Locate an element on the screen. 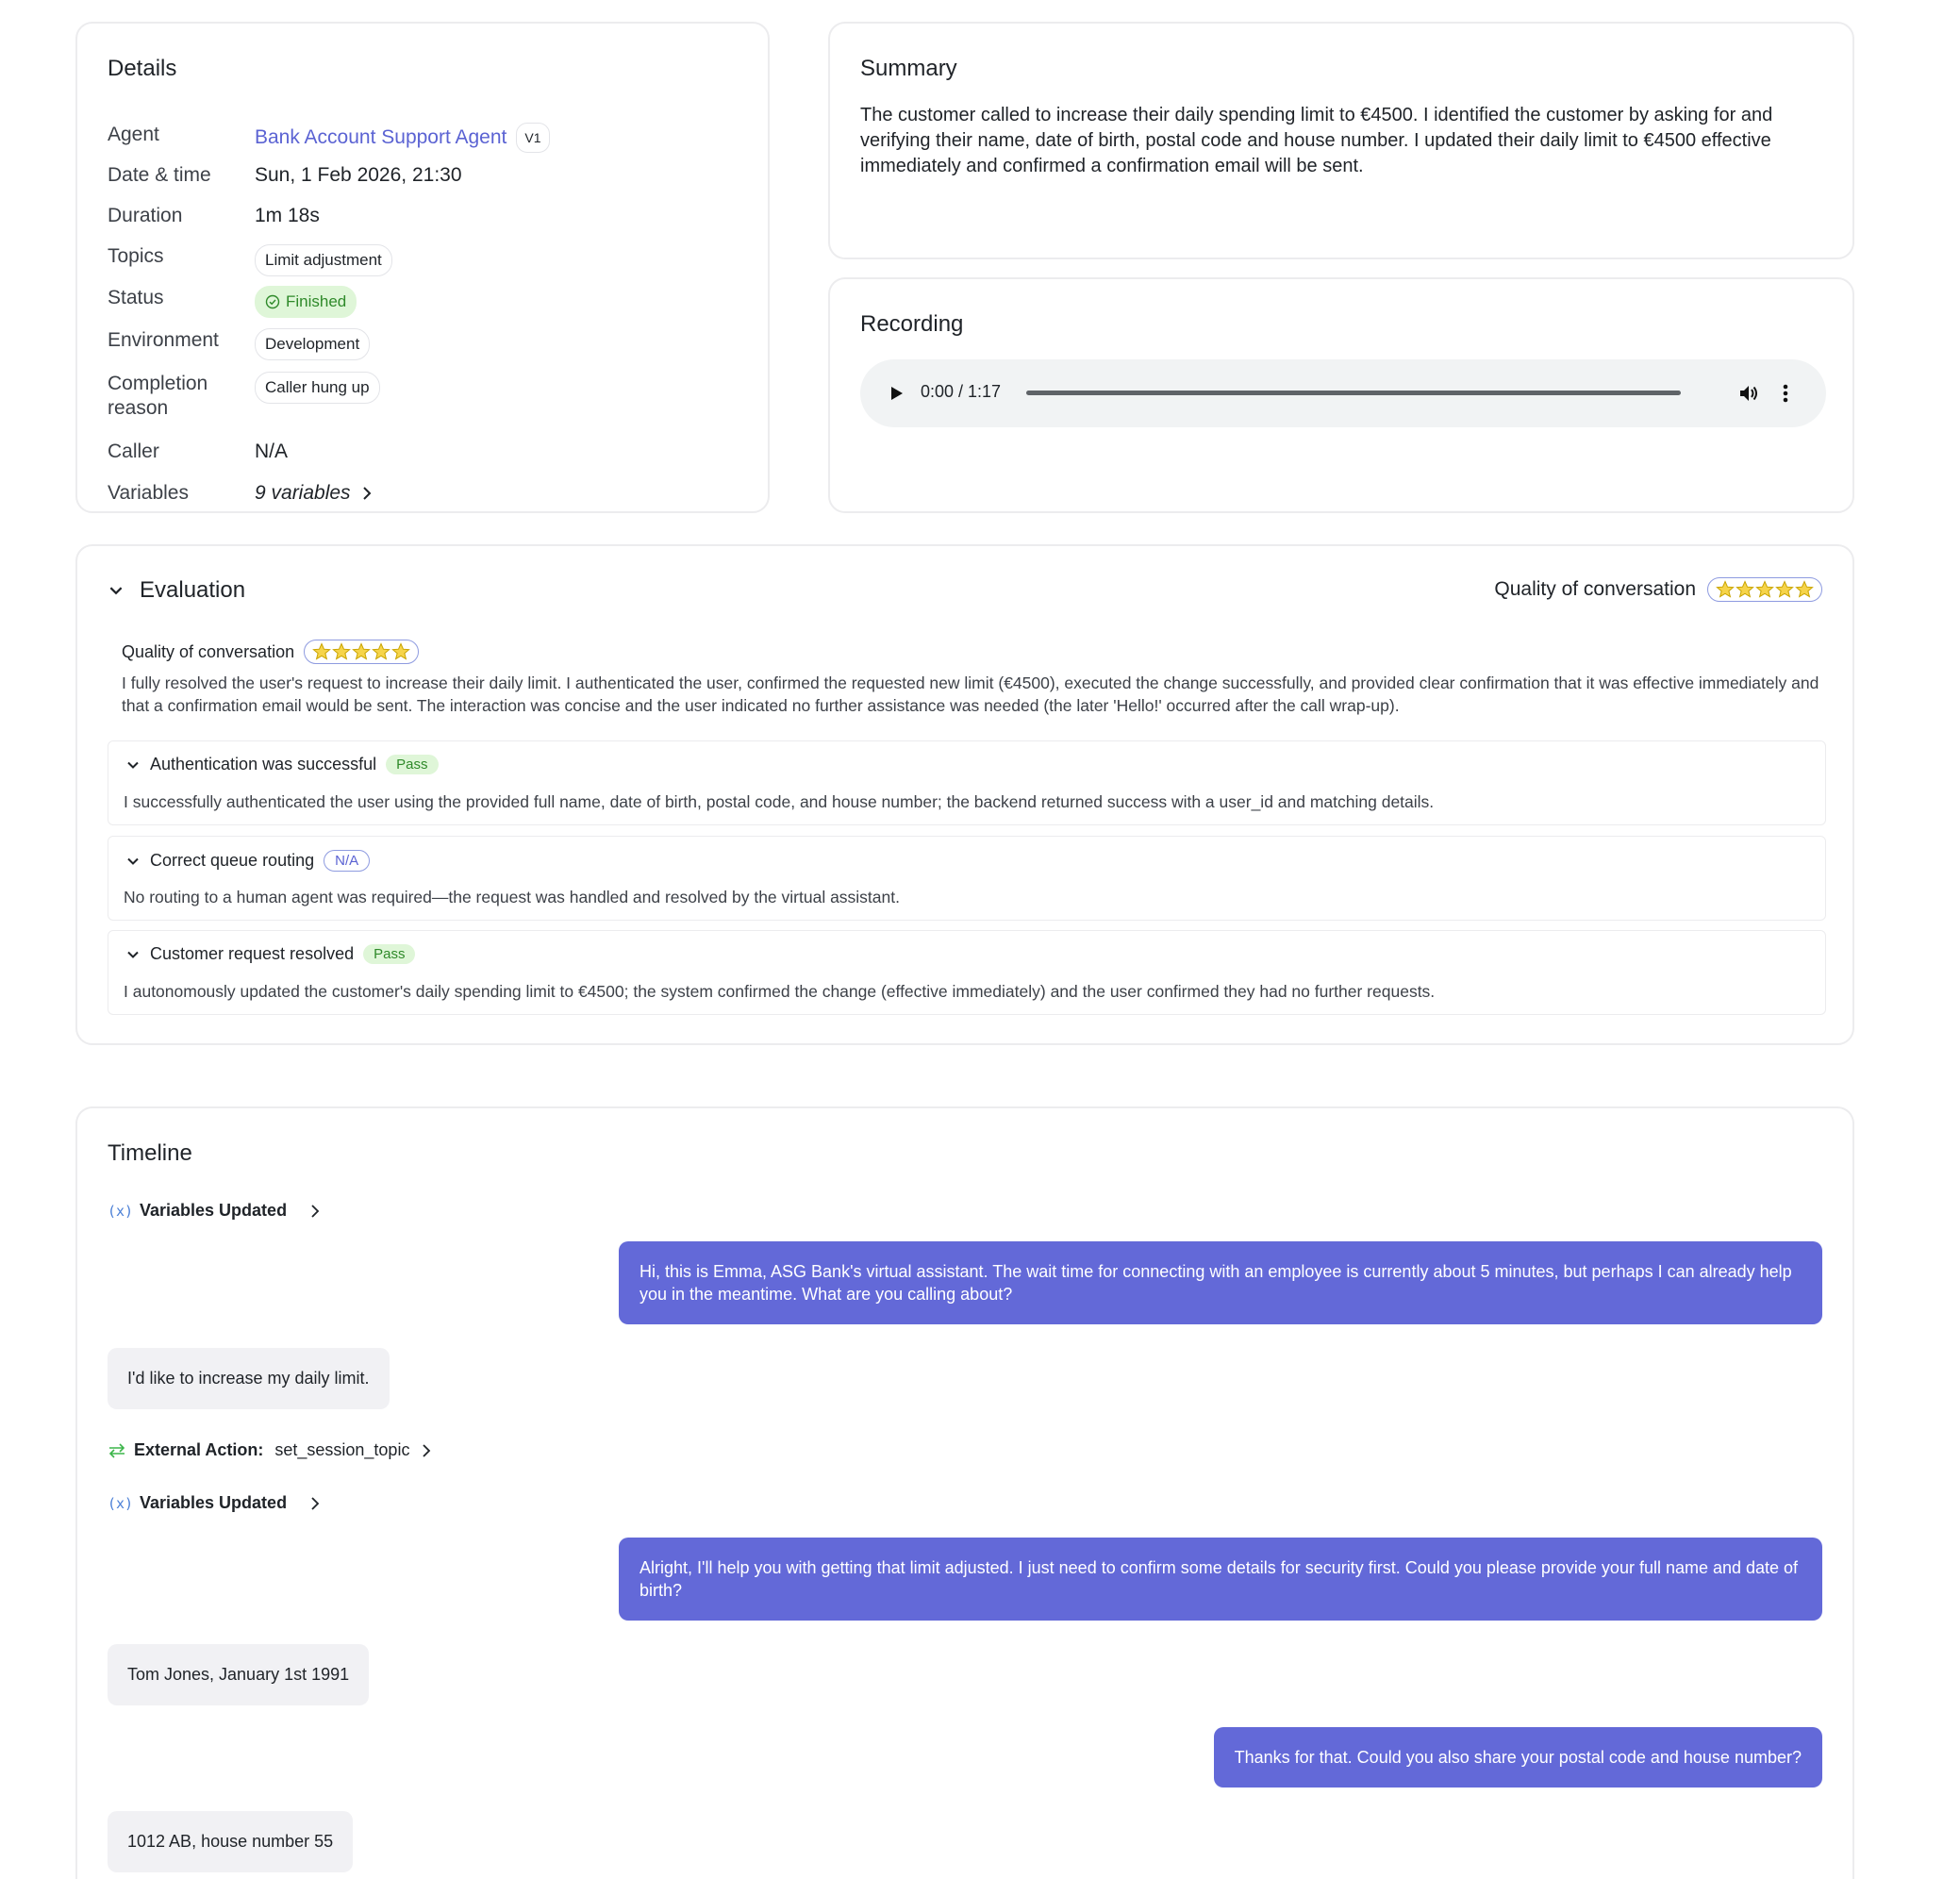 The height and width of the screenshot is (1879, 1960). quality-label: Quality of conversation is located at coordinates (208, 651).